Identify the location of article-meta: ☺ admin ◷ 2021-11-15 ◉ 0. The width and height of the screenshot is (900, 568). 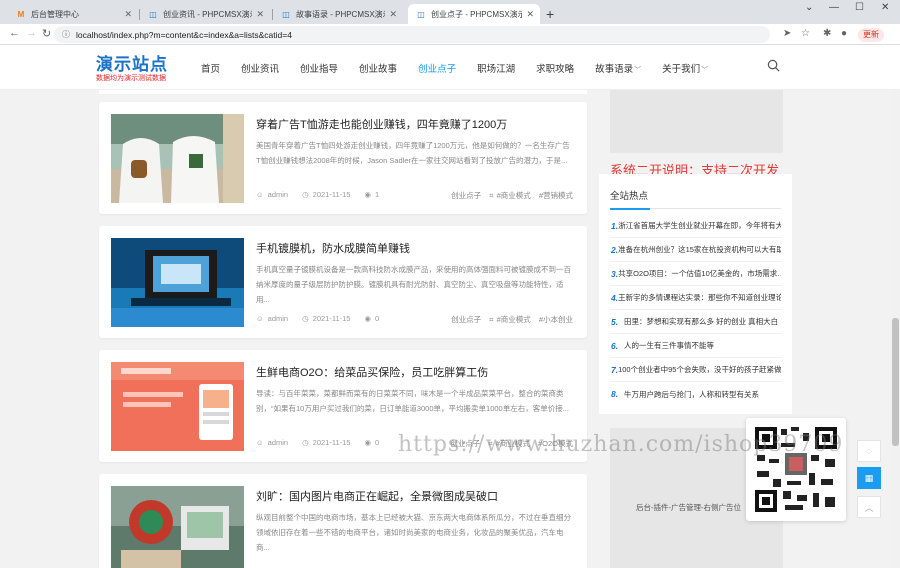
(319, 318).